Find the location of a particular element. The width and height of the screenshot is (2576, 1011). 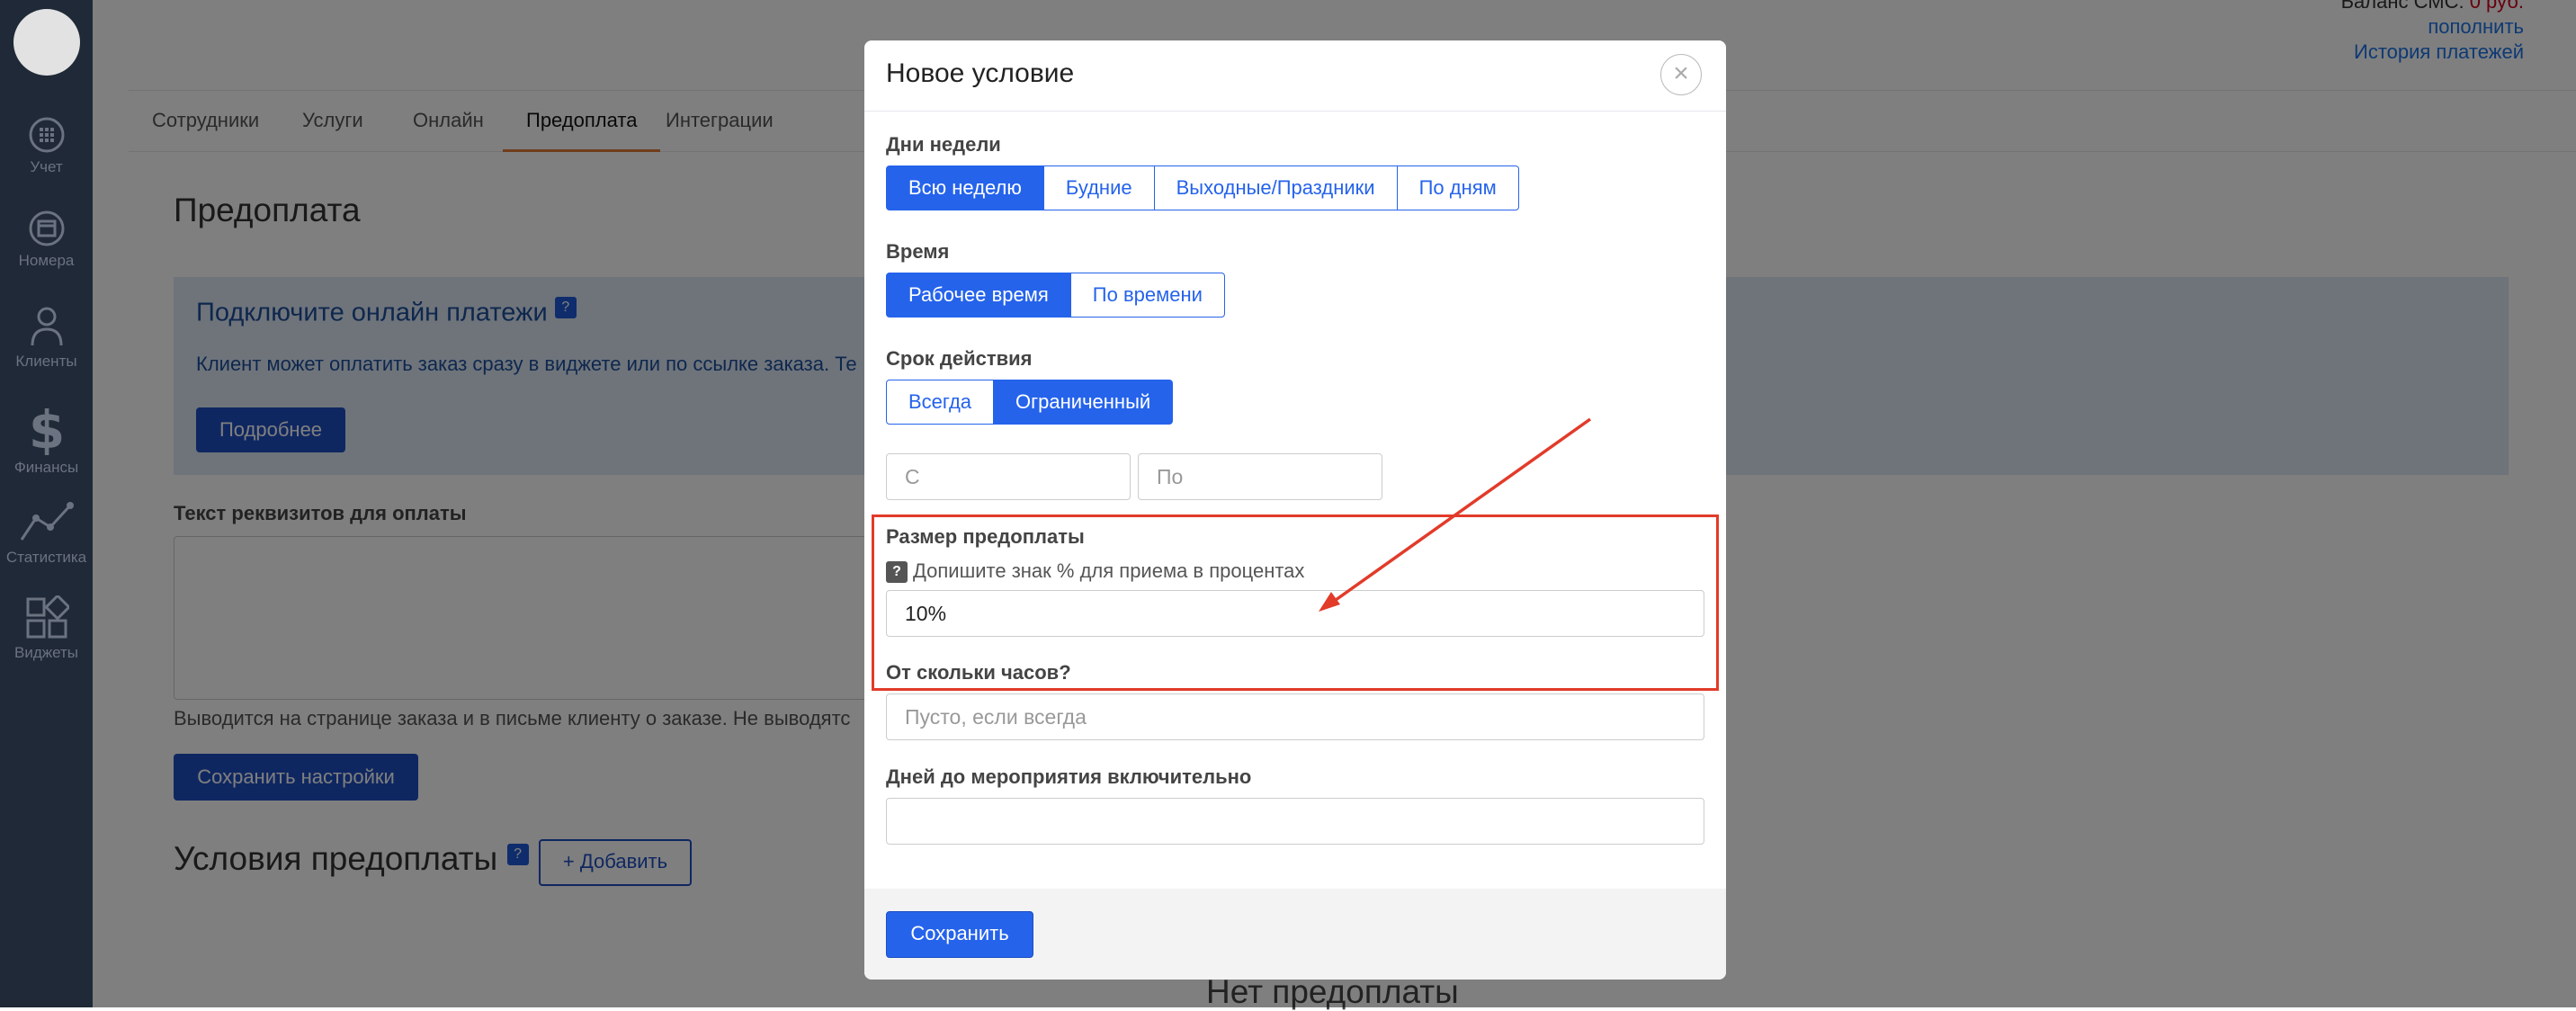

days-option-weekdays: Будние is located at coordinates (1098, 188).